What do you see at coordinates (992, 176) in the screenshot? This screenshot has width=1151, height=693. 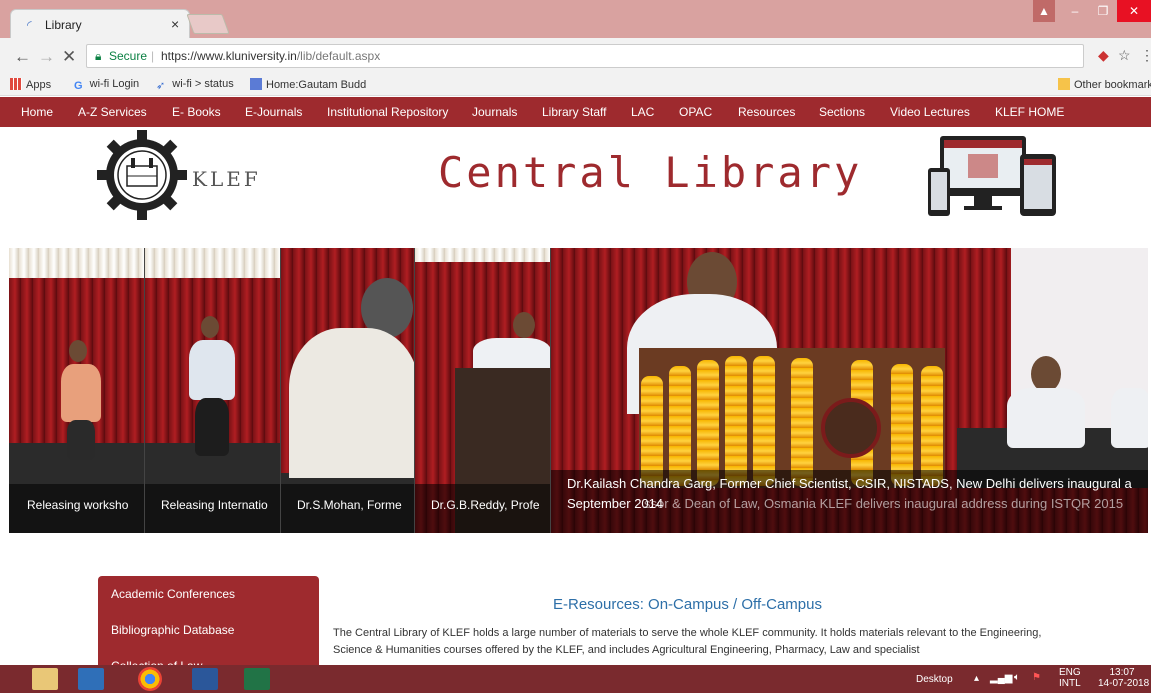 I see `devices-illustration-icon` at bounding box center [992, 176].